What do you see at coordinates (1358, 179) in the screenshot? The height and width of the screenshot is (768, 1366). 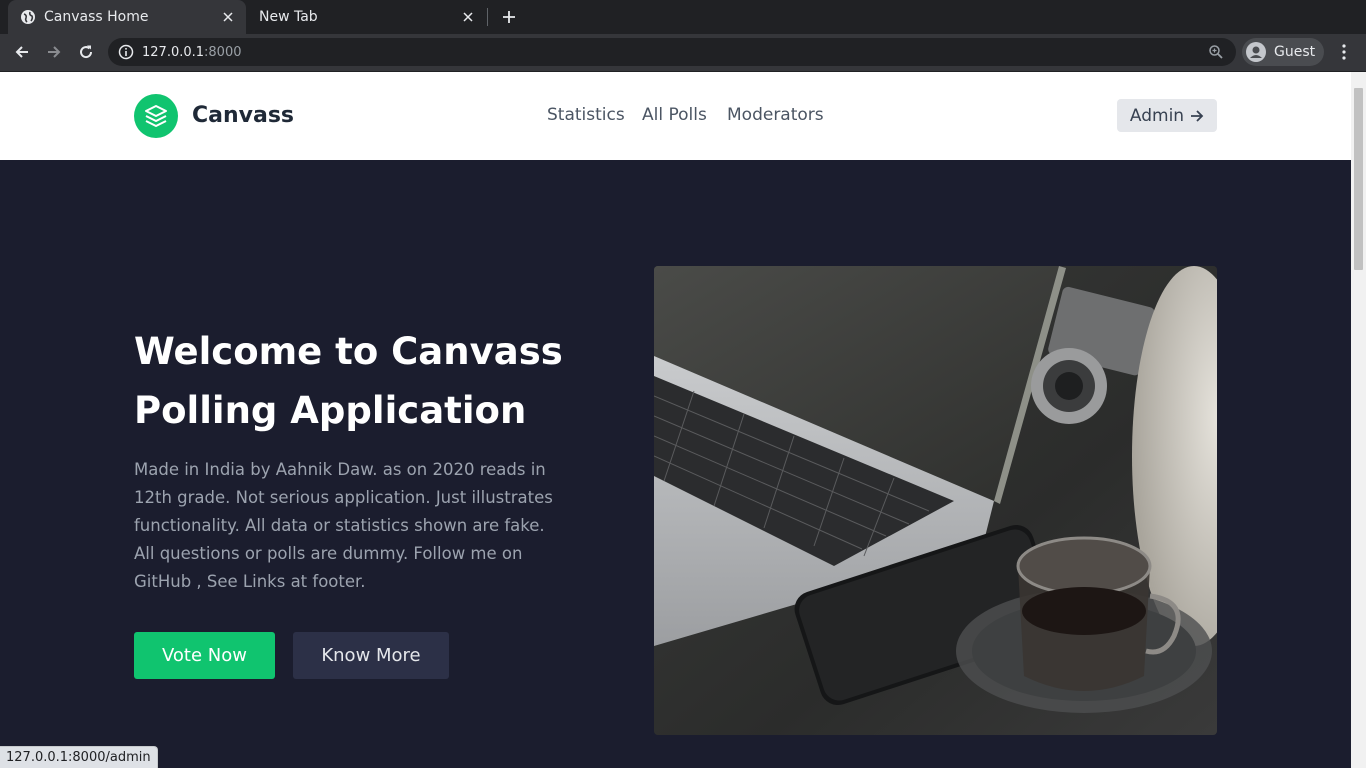 I see `scrollbar-thumb` at bounding box center [1358, 179].